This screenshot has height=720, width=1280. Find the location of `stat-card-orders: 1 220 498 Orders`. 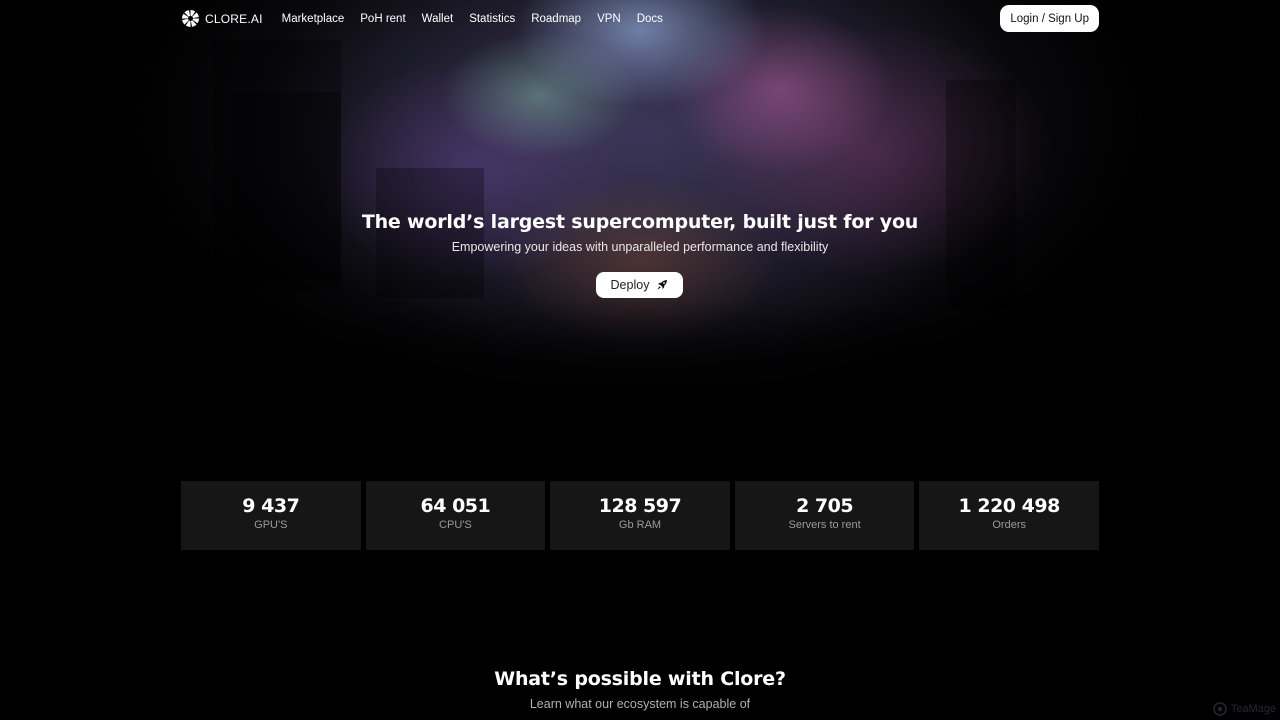

stat-card-orders: 1 220 498 Orders is located at coordinates (1009, 515).